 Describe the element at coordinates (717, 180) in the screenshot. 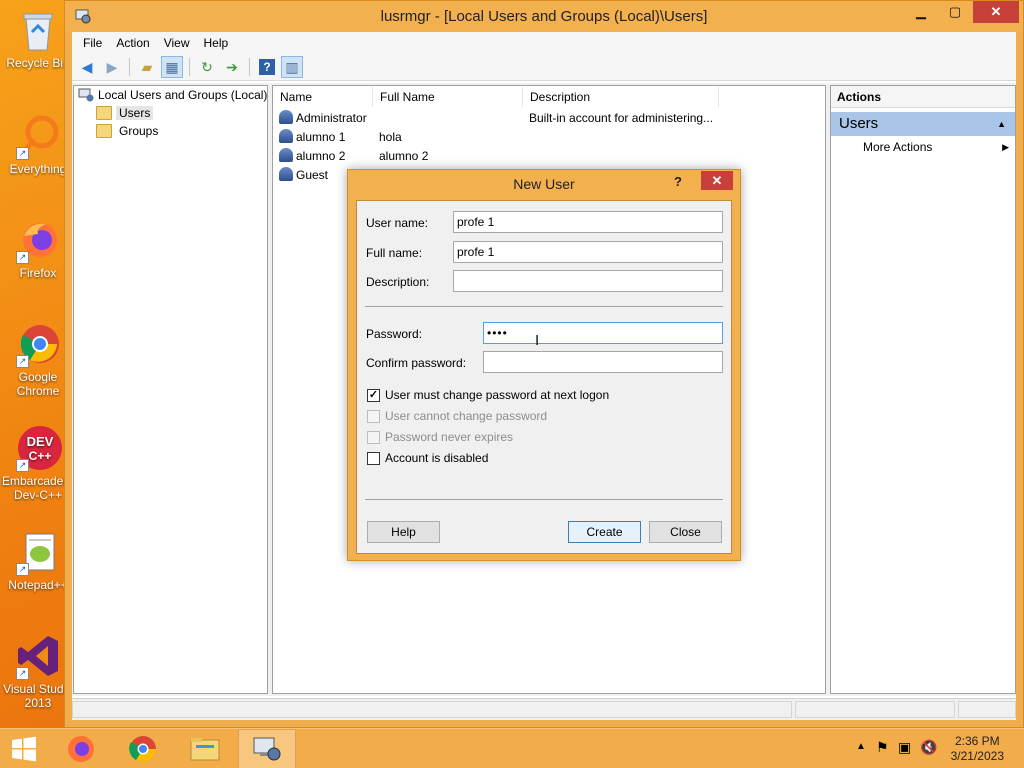

I see `dialog-close-button: ✕` at that location.